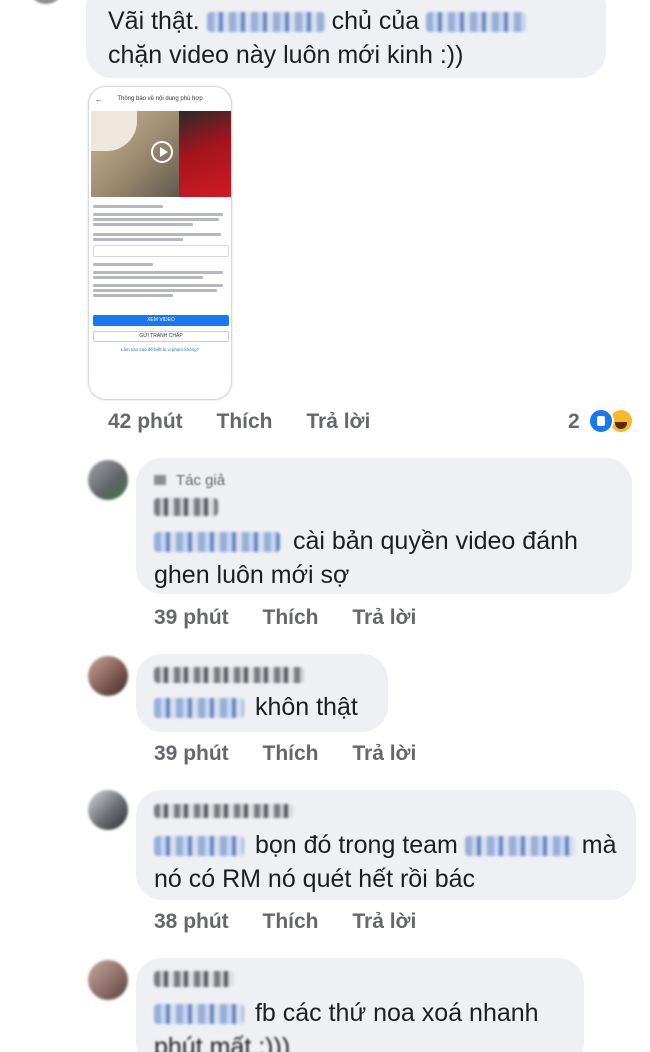  I want to click on comment-actions: 42 phút Thích Trả lời, so click(253, 422).